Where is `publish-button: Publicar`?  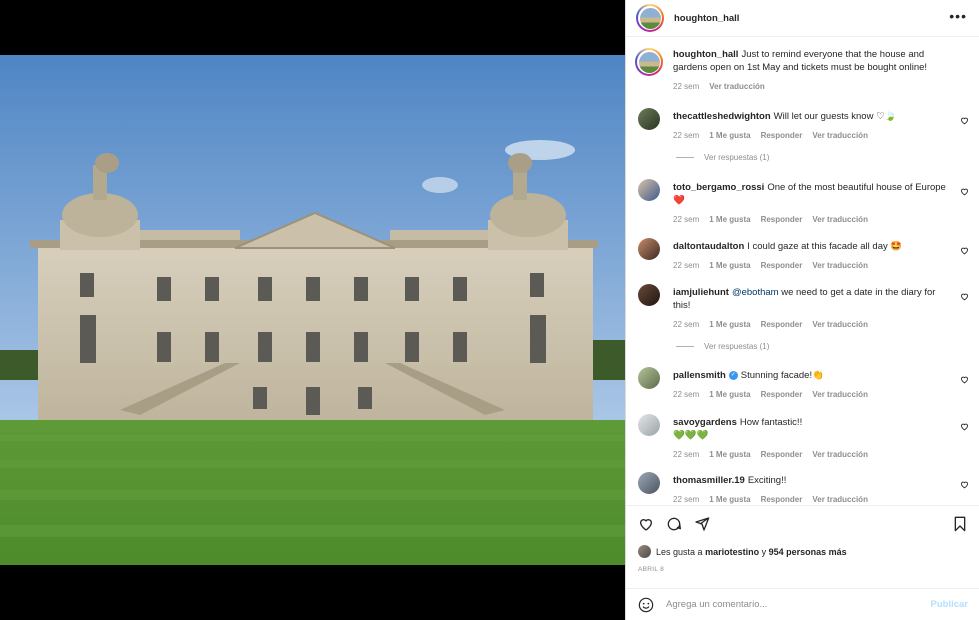
publish-button: Publicar is located at coordinates (950, 604).